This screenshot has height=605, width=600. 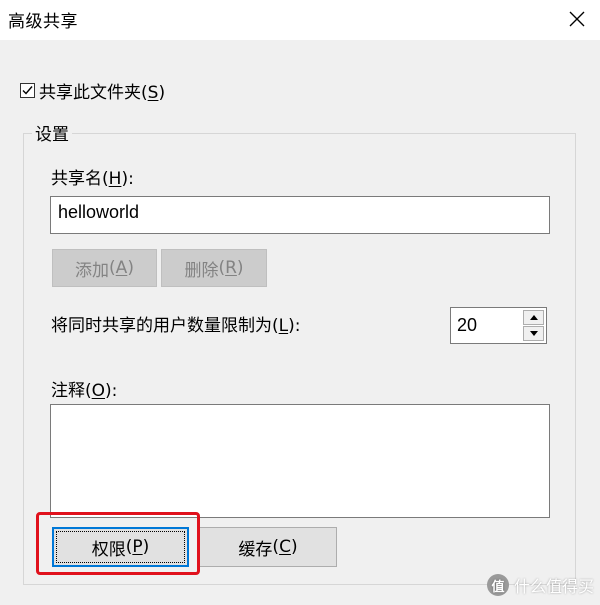 What do you see at coordinates (214, 268) in the screenshot?
I see `remove-button: 删除(R)` at bounding box center [214, 268].